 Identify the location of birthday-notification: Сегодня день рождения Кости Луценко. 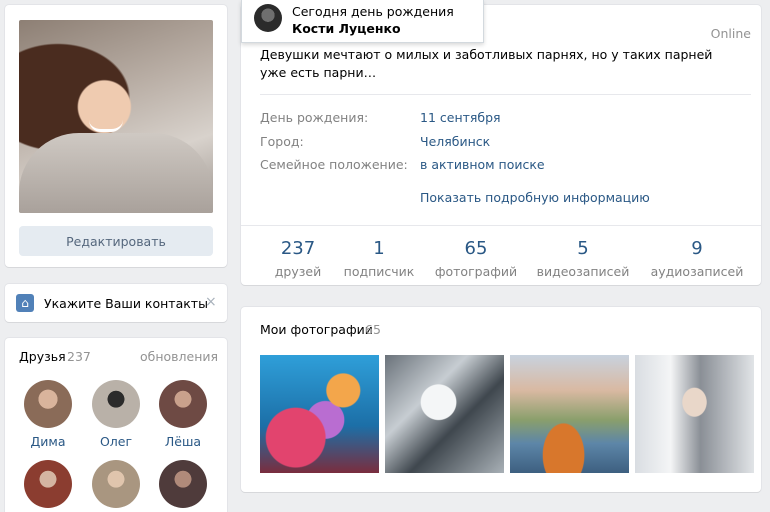
(362, 21).